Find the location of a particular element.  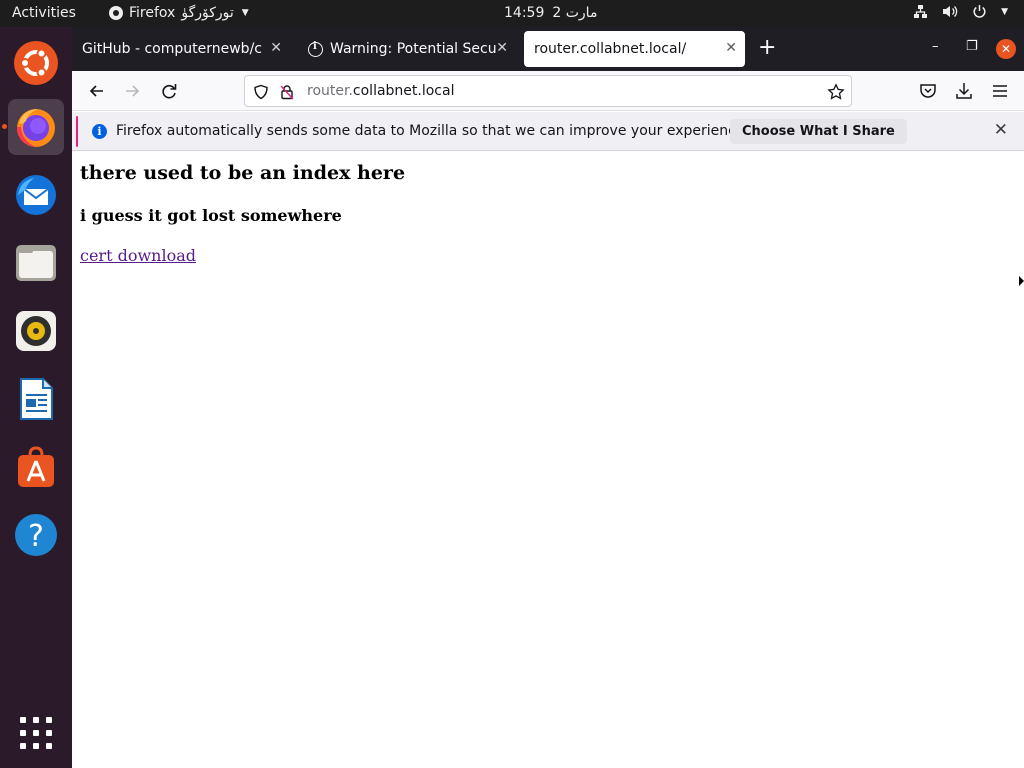

close-window-button: ✕ is located at coordinates (1006, 49).